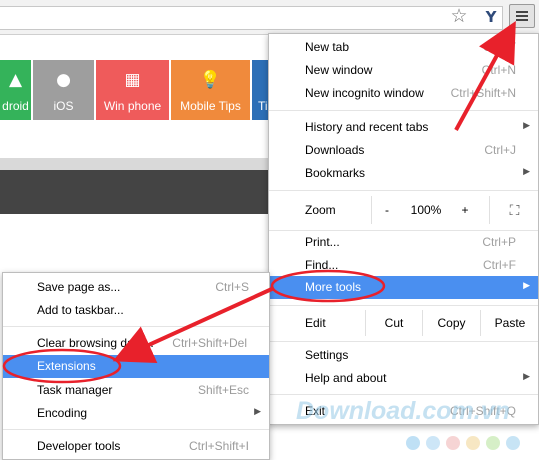 The width and height of the screenshot is (539, 460). What do you see at coordinates (62, 366) in the screenshot?
I see `highlight-extensions` at bounding box center [62, 366].